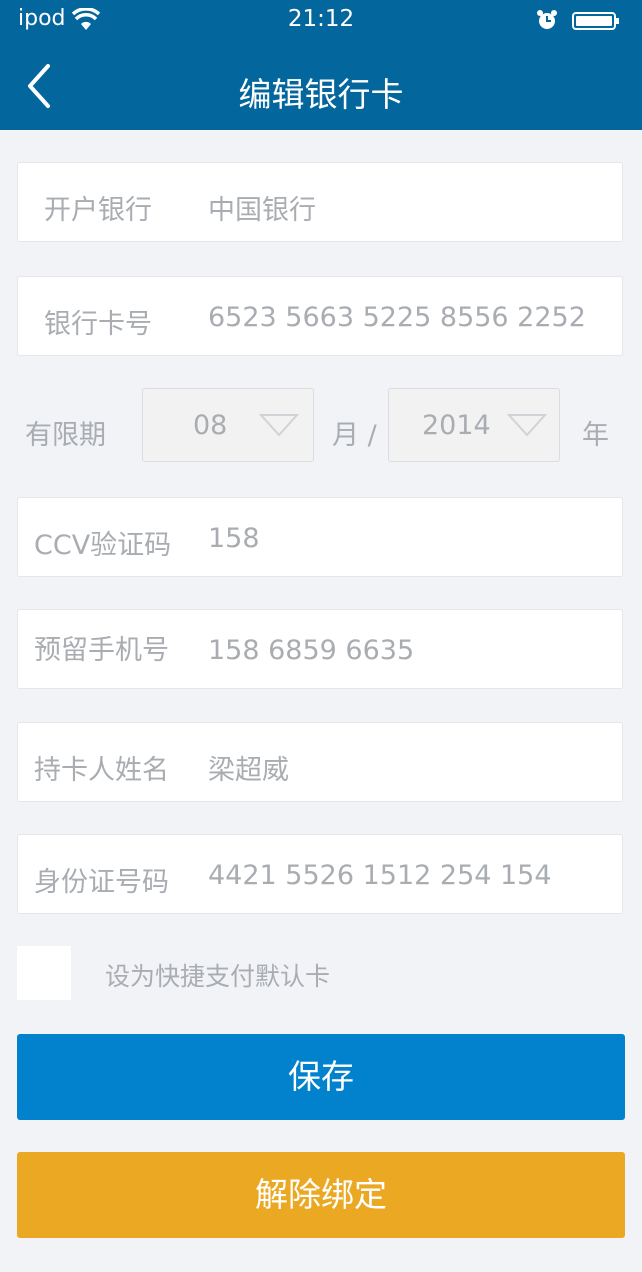  Describe the element at coordinates (98, 324) in the screenshot. I see `card-number-label: 银行卡号` at that location.